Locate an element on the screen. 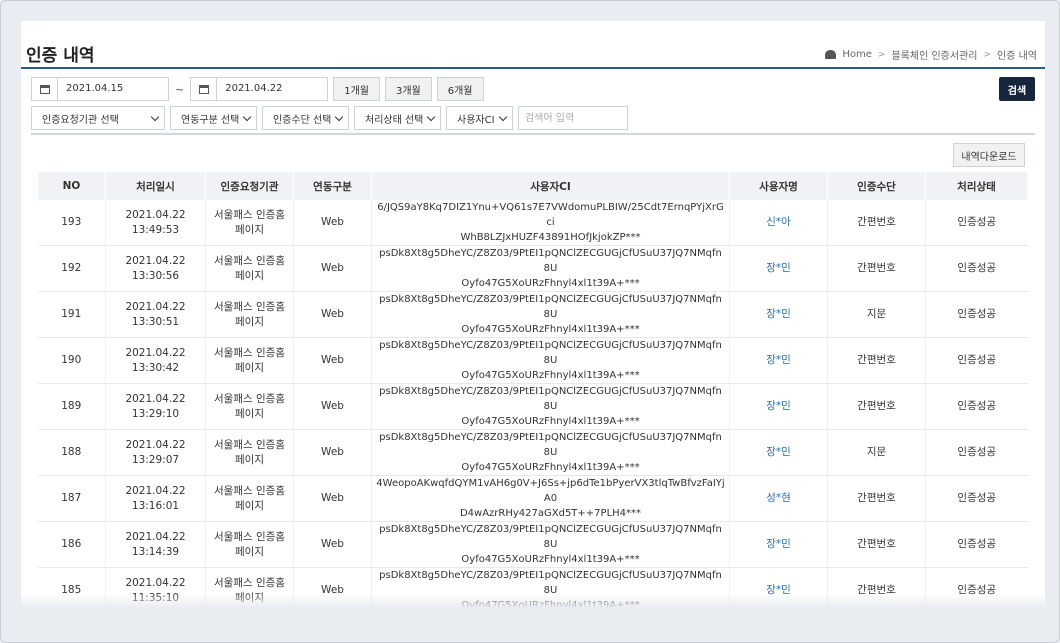 This screenshot has width=1060, height=643. period-6month-button: 6개월 is located at coordinates (460, 89).